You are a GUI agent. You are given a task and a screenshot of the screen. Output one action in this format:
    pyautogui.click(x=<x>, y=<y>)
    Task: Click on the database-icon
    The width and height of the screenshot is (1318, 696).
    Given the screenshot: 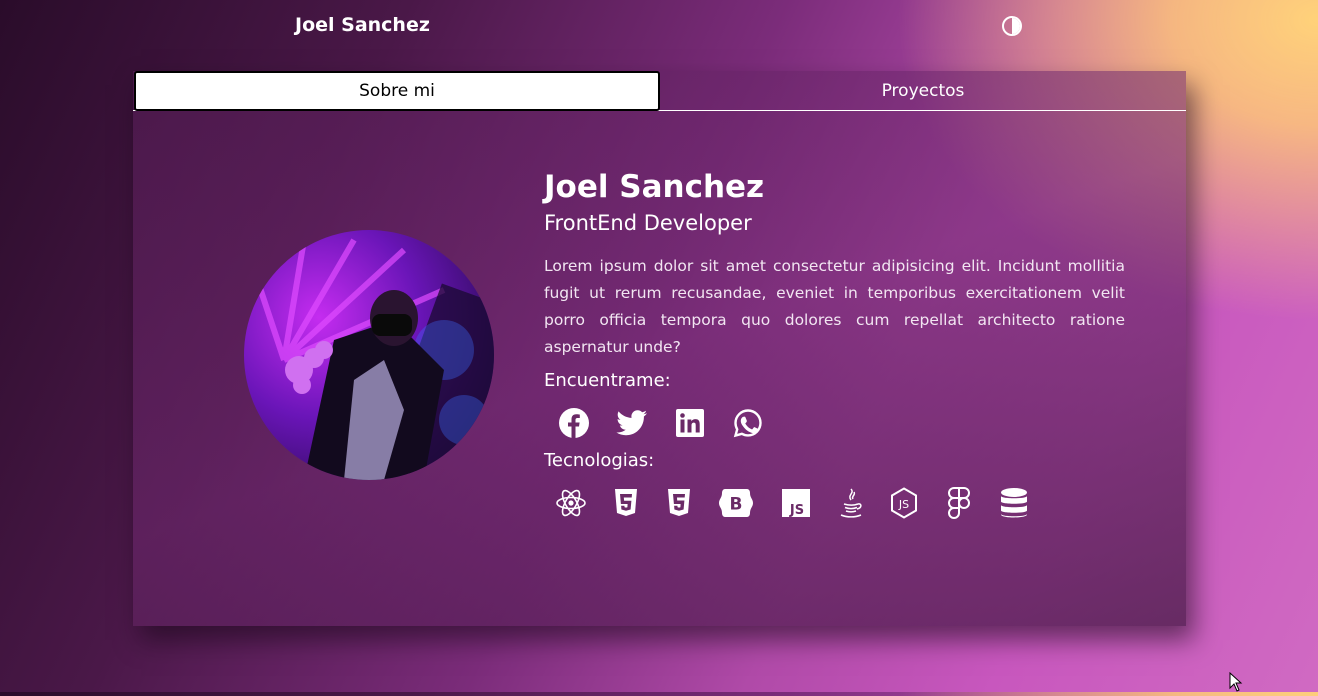 What is the action you would take?
    pyautogui.click(x=1014, y=503)
    